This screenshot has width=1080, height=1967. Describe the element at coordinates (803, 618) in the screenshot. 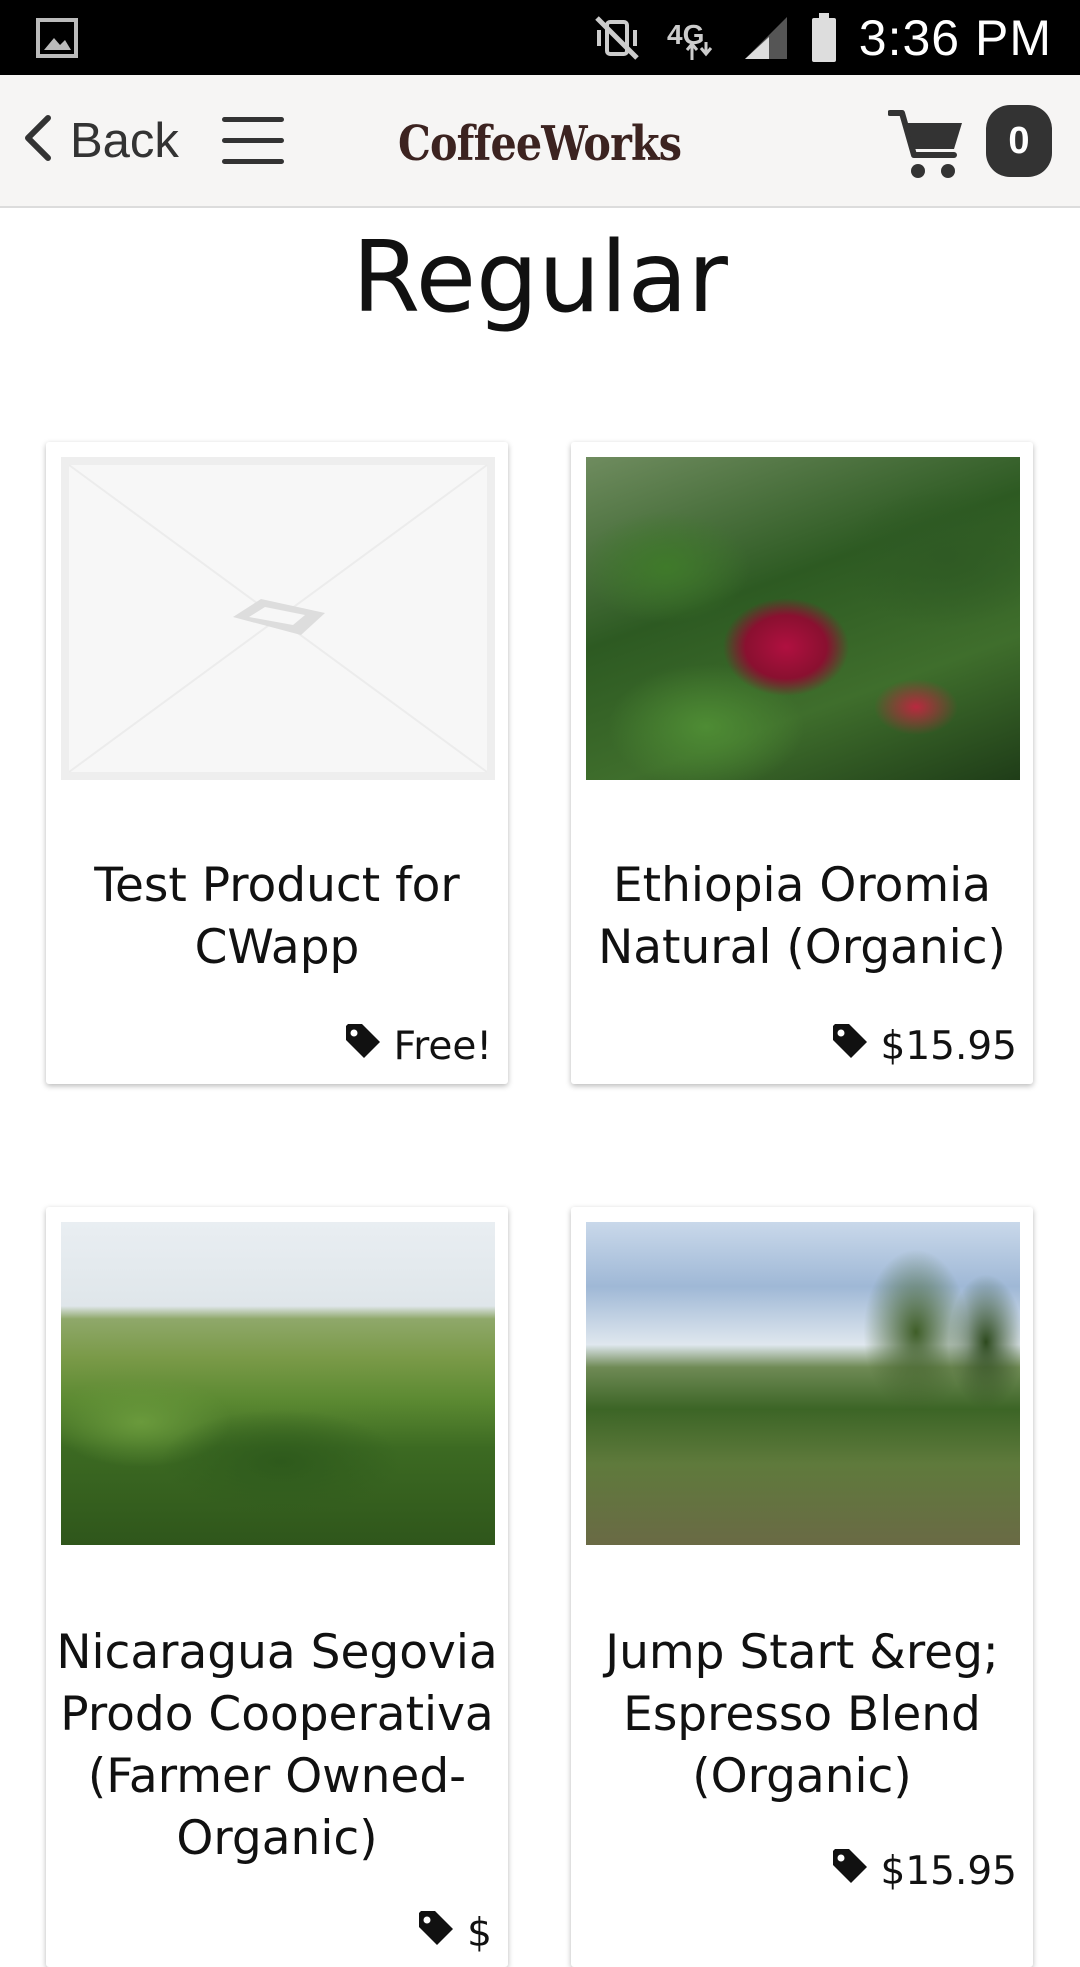

I see `coffee-cherries-image` at that location.